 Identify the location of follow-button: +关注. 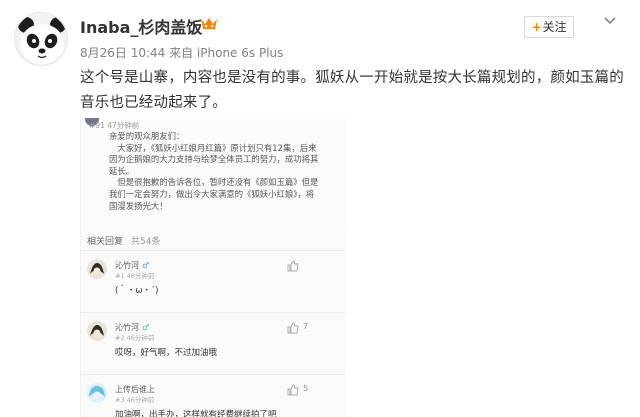
(549, 27).